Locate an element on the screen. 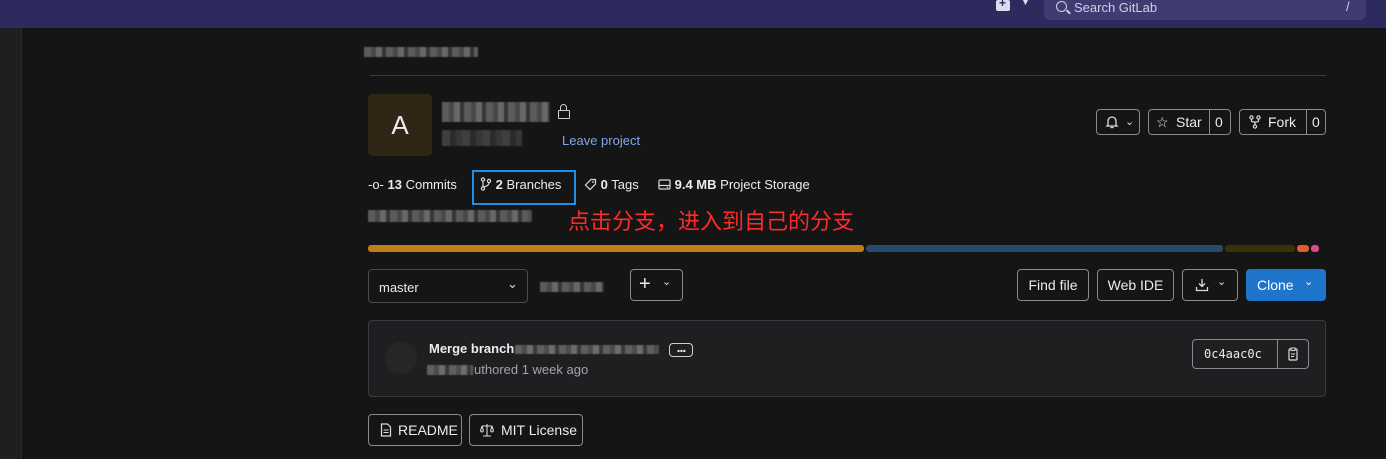  breadcrumb is located at coordinates (421, 52).